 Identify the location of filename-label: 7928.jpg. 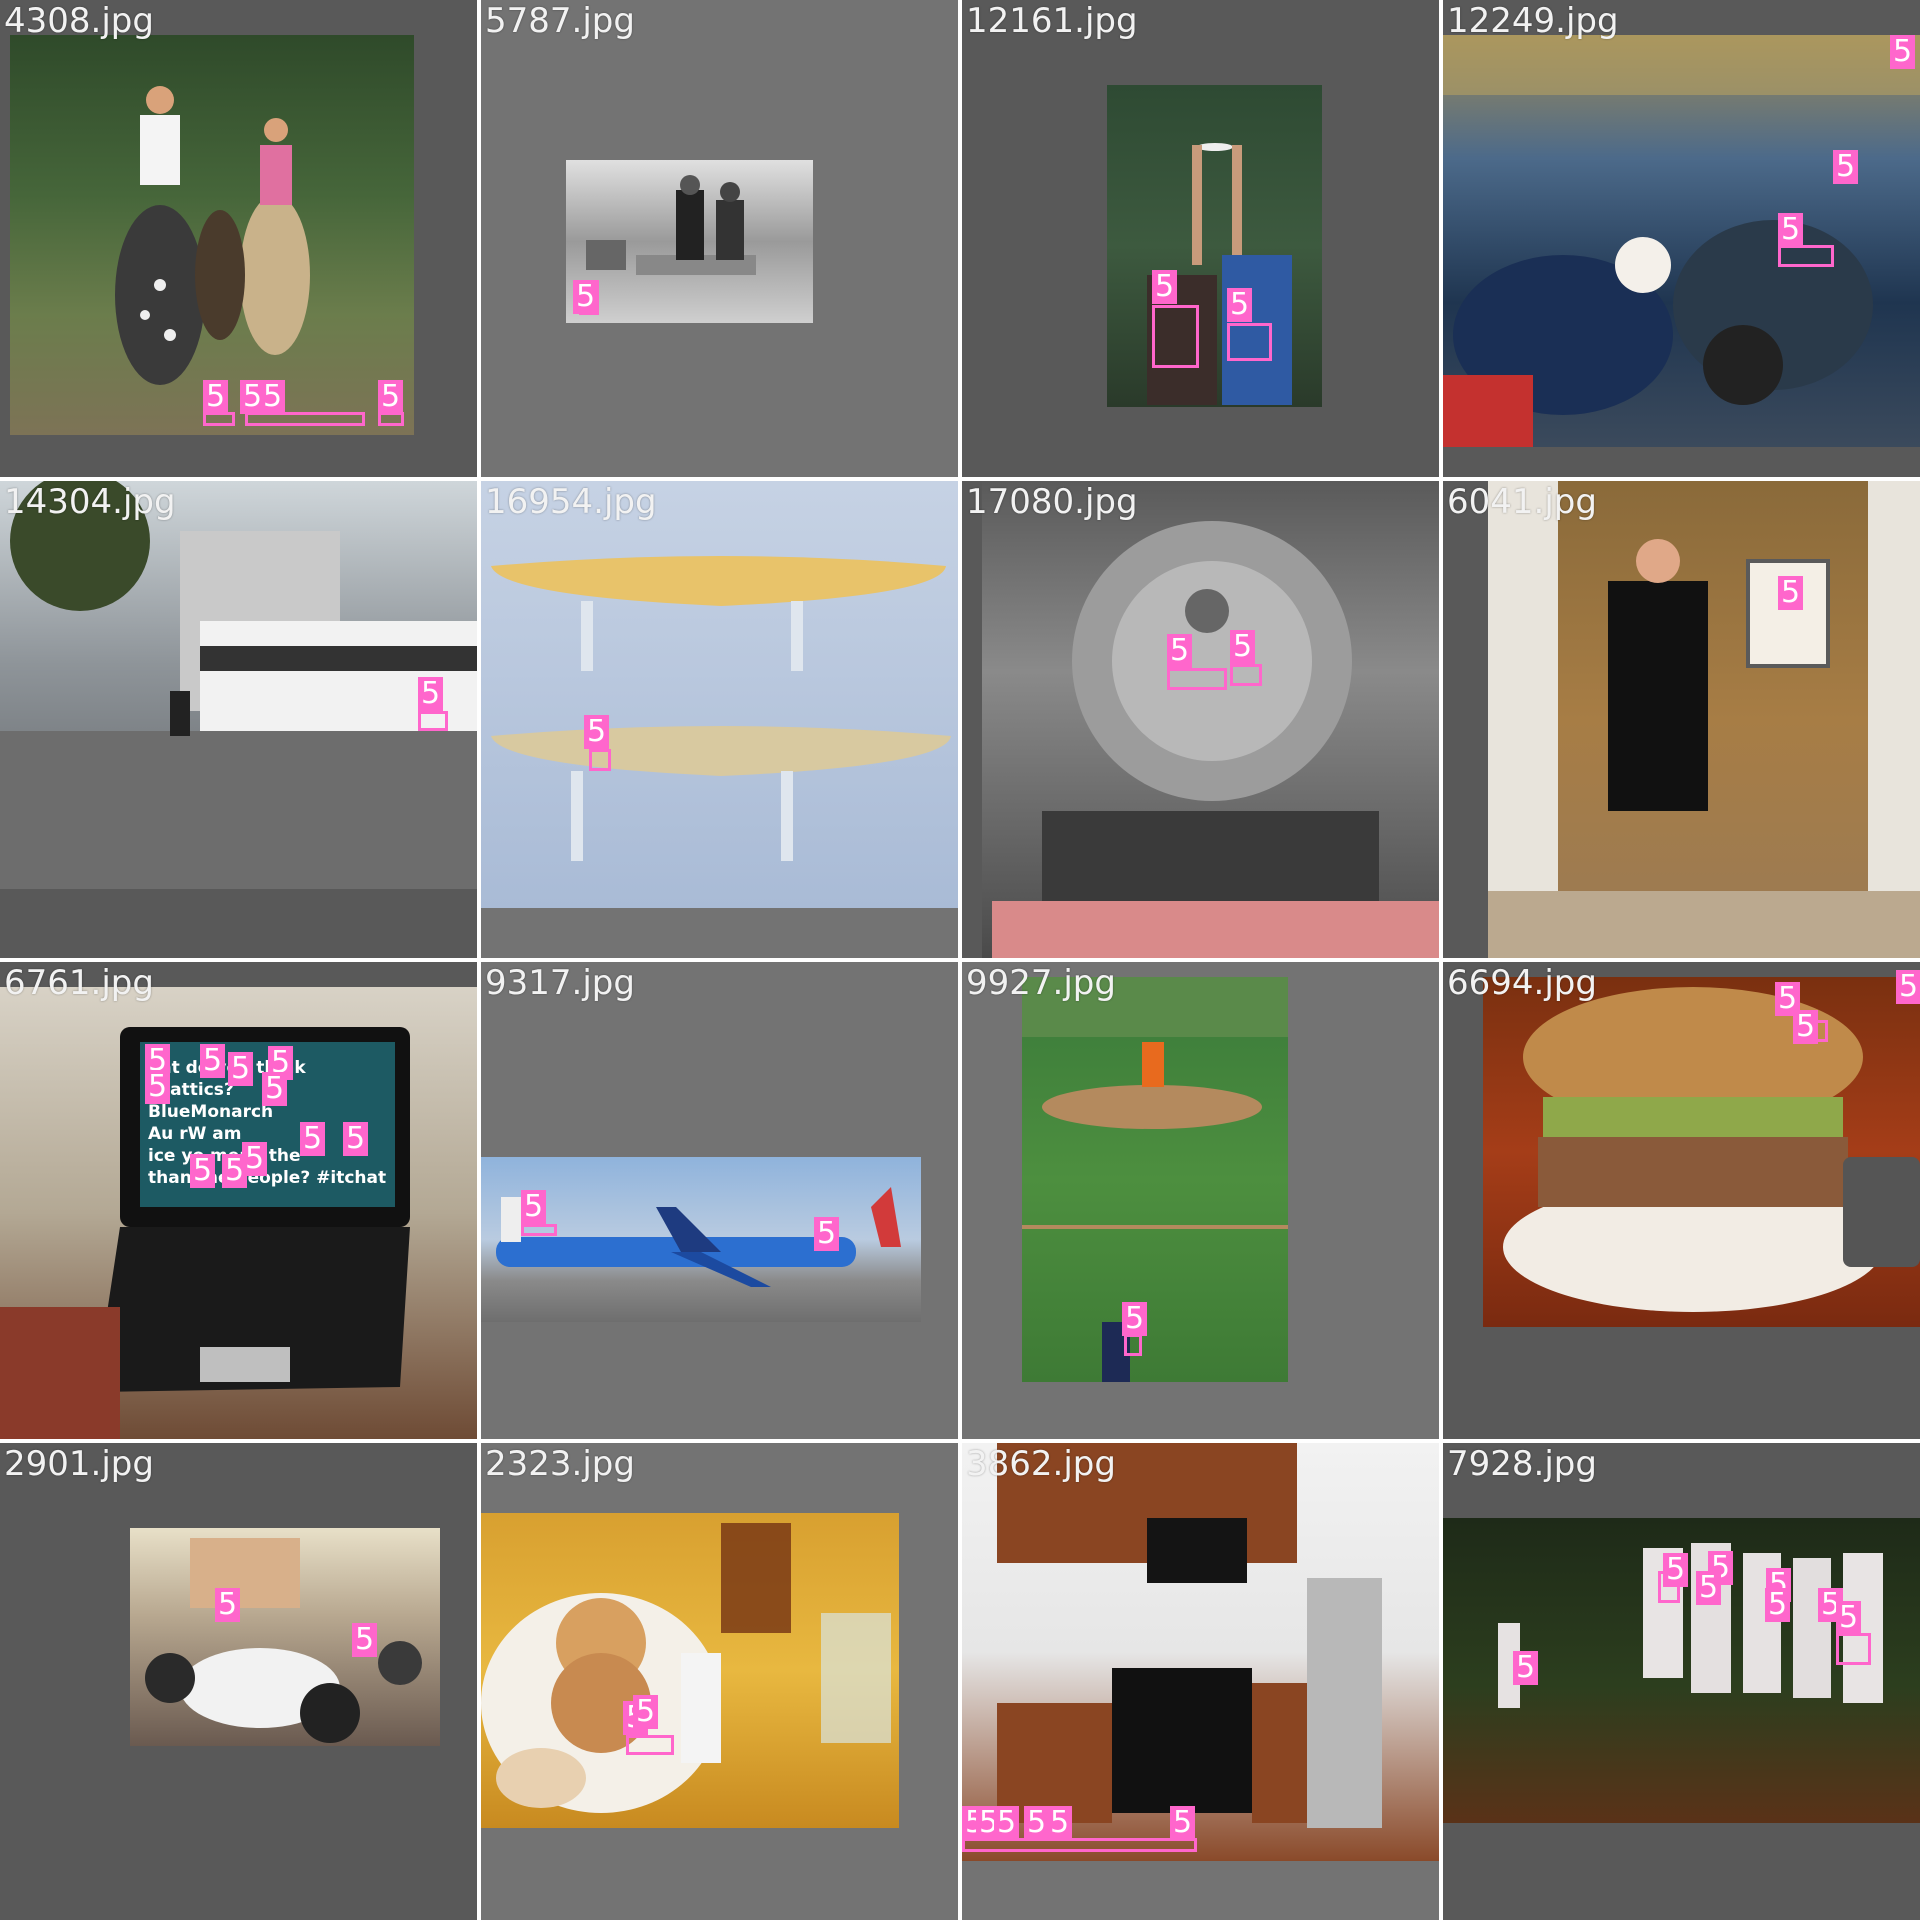
(1522, 1464).